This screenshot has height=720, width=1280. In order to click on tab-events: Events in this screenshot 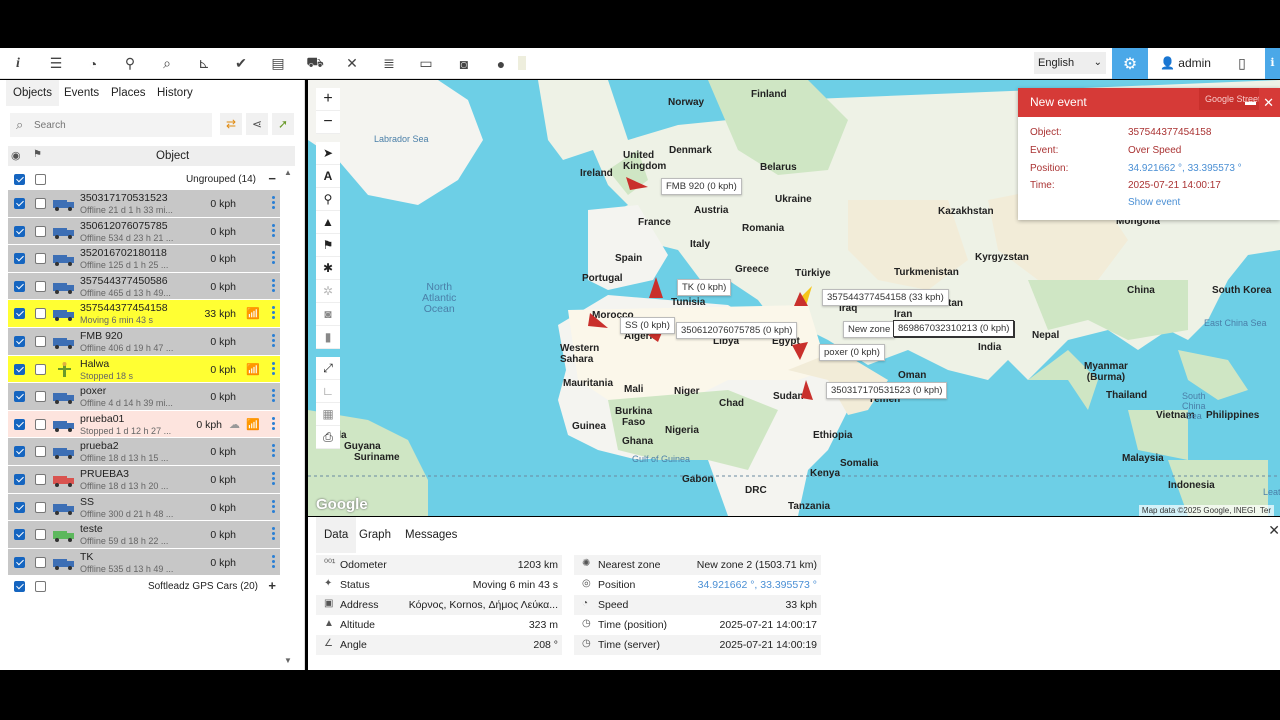, I will do `click(81, 93)`.